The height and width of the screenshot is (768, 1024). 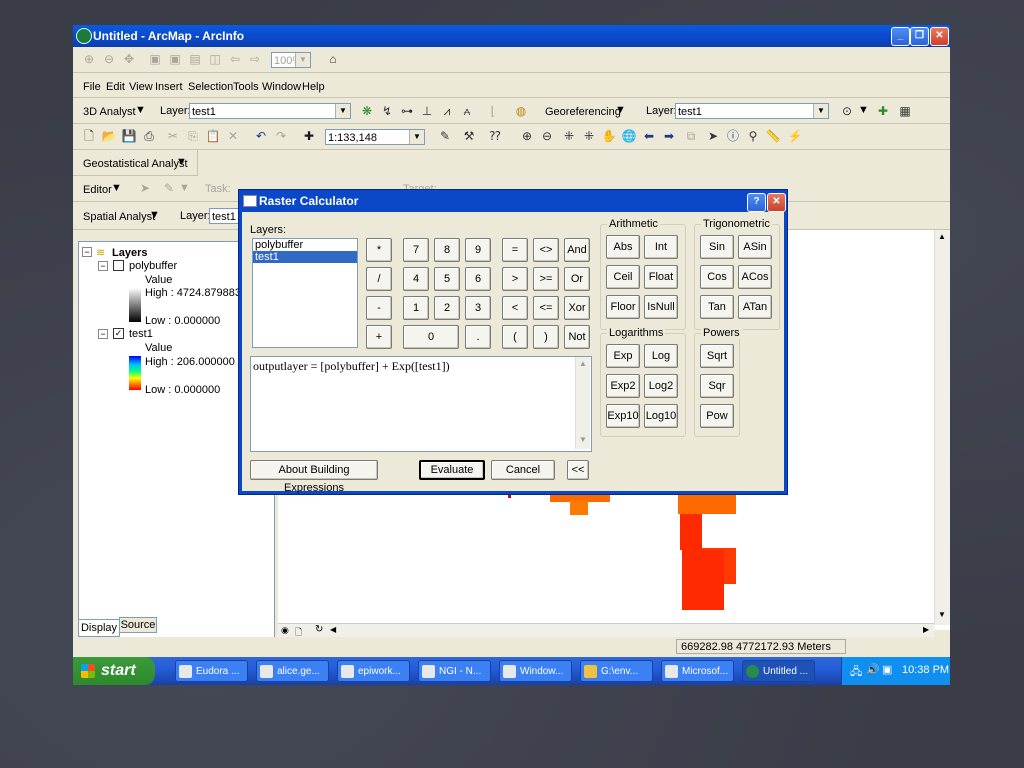 What do you see at coordinates (270, 111) in the screenshot?
I see `3d-layer-combo: test1 ▼` at bounding box center [270, 111].